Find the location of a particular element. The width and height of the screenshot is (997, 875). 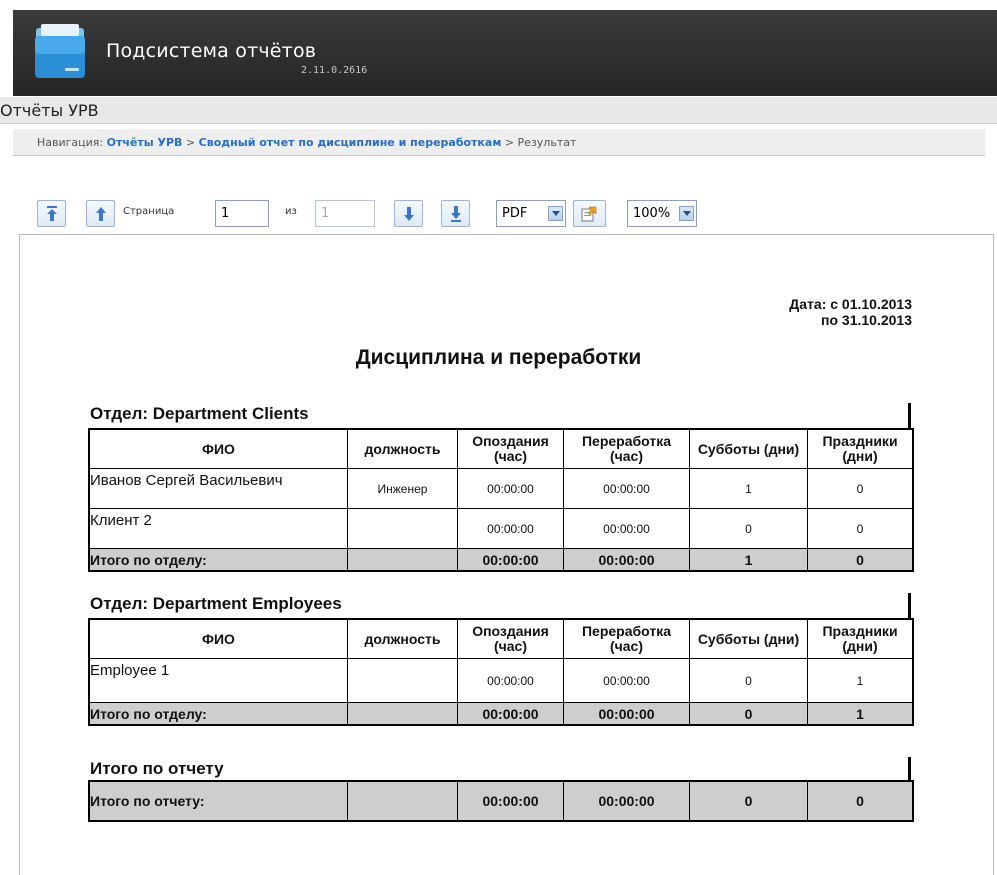

zoom-value: 100% is located at coordinates (652, 213).